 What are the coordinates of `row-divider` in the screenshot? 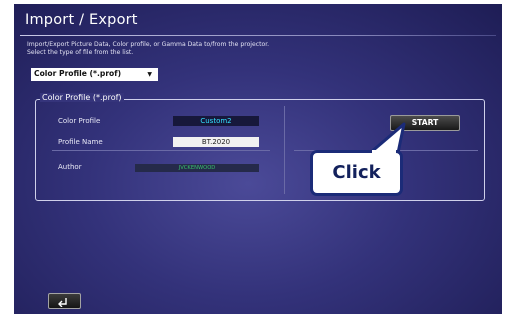 It's located at (161, 150).